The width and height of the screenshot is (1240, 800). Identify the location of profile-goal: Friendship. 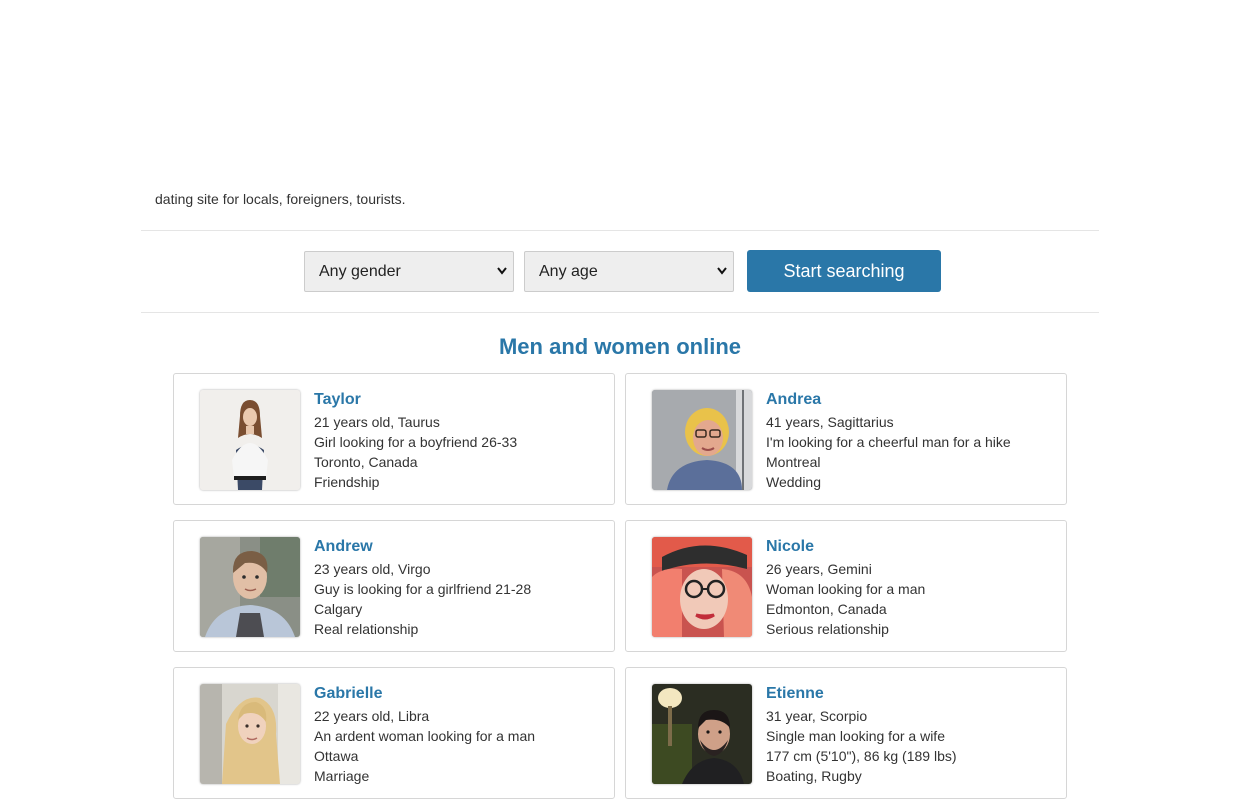
(347, 482).